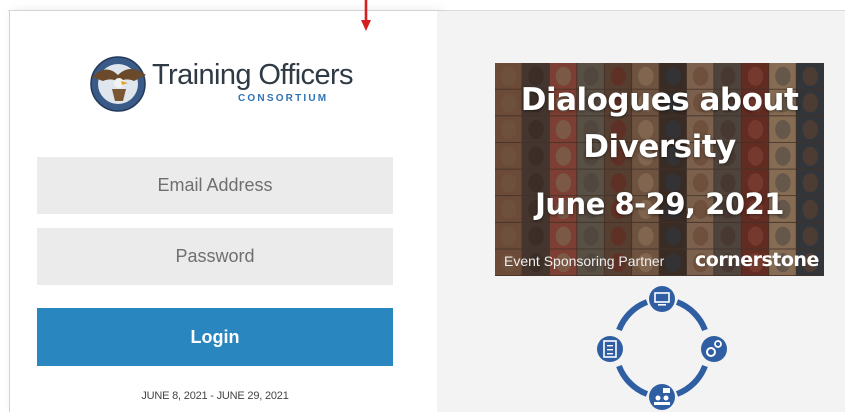 The image size is (845, 412). I want to click on training-officers-logo: Training Officers CONSORTIUM, so click(221, 83).